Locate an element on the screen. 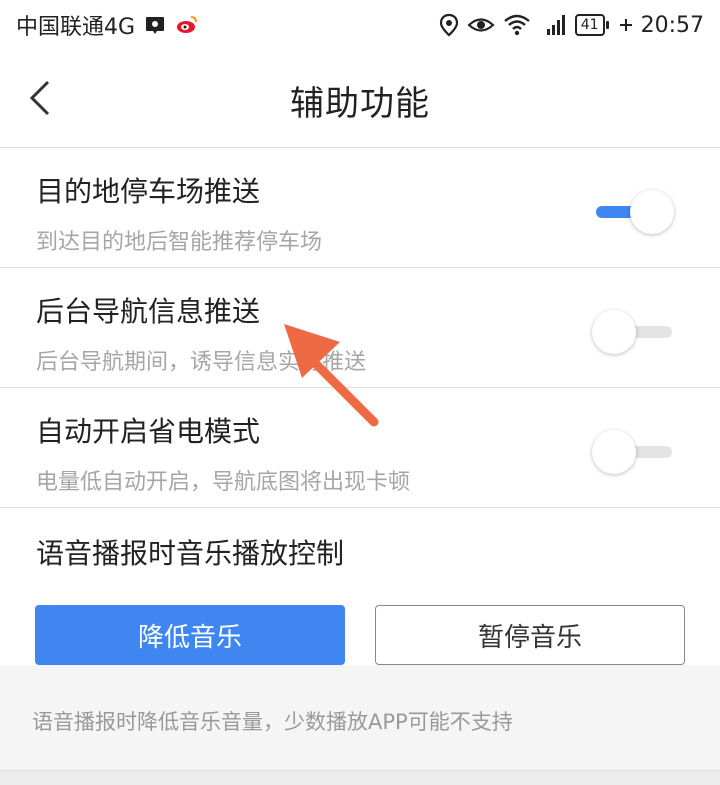 This screenshot has width=720, height=785. music-control-note: 语音播报时降低音乐音量，少数播放APP可能不支持 is located at coordinates (272, 722).